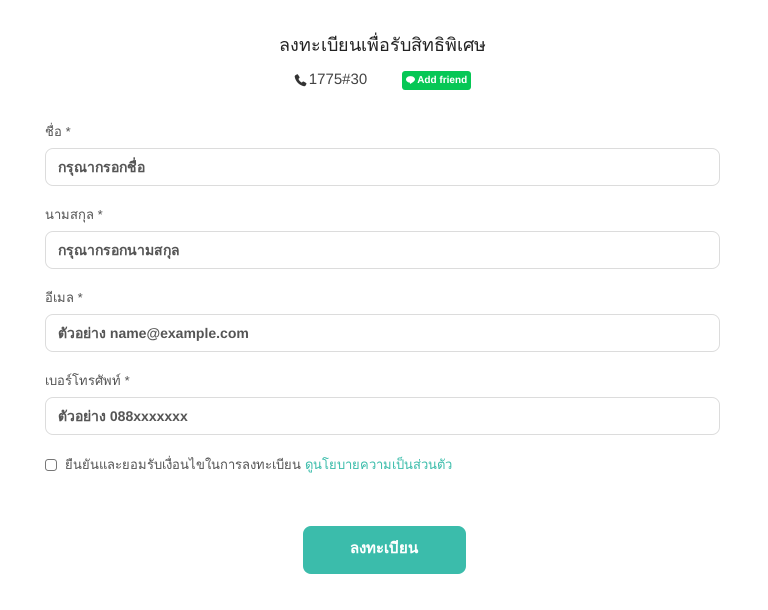  What do you see at coordinates (411, 80) in the screenshot?
I see `chat-bubble-icon` at bounding box center [411, 80].